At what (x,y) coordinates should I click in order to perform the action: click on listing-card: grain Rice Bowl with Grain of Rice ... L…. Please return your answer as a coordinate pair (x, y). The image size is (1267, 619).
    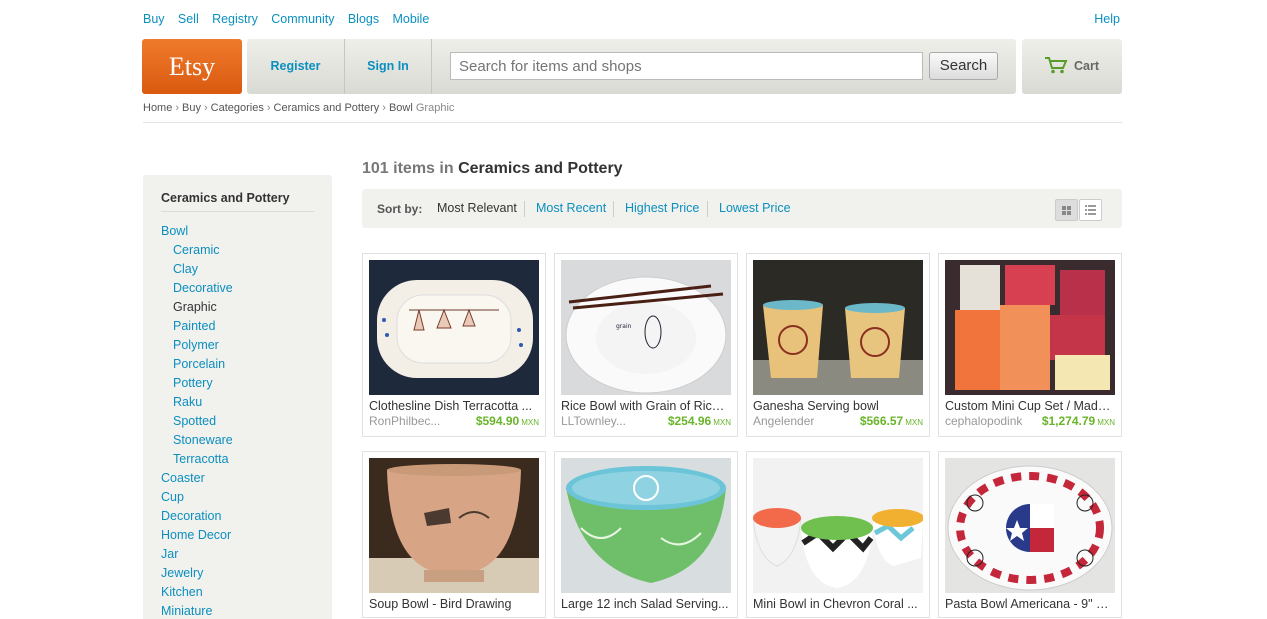
    Looking at the image, I should click on (646, 345).